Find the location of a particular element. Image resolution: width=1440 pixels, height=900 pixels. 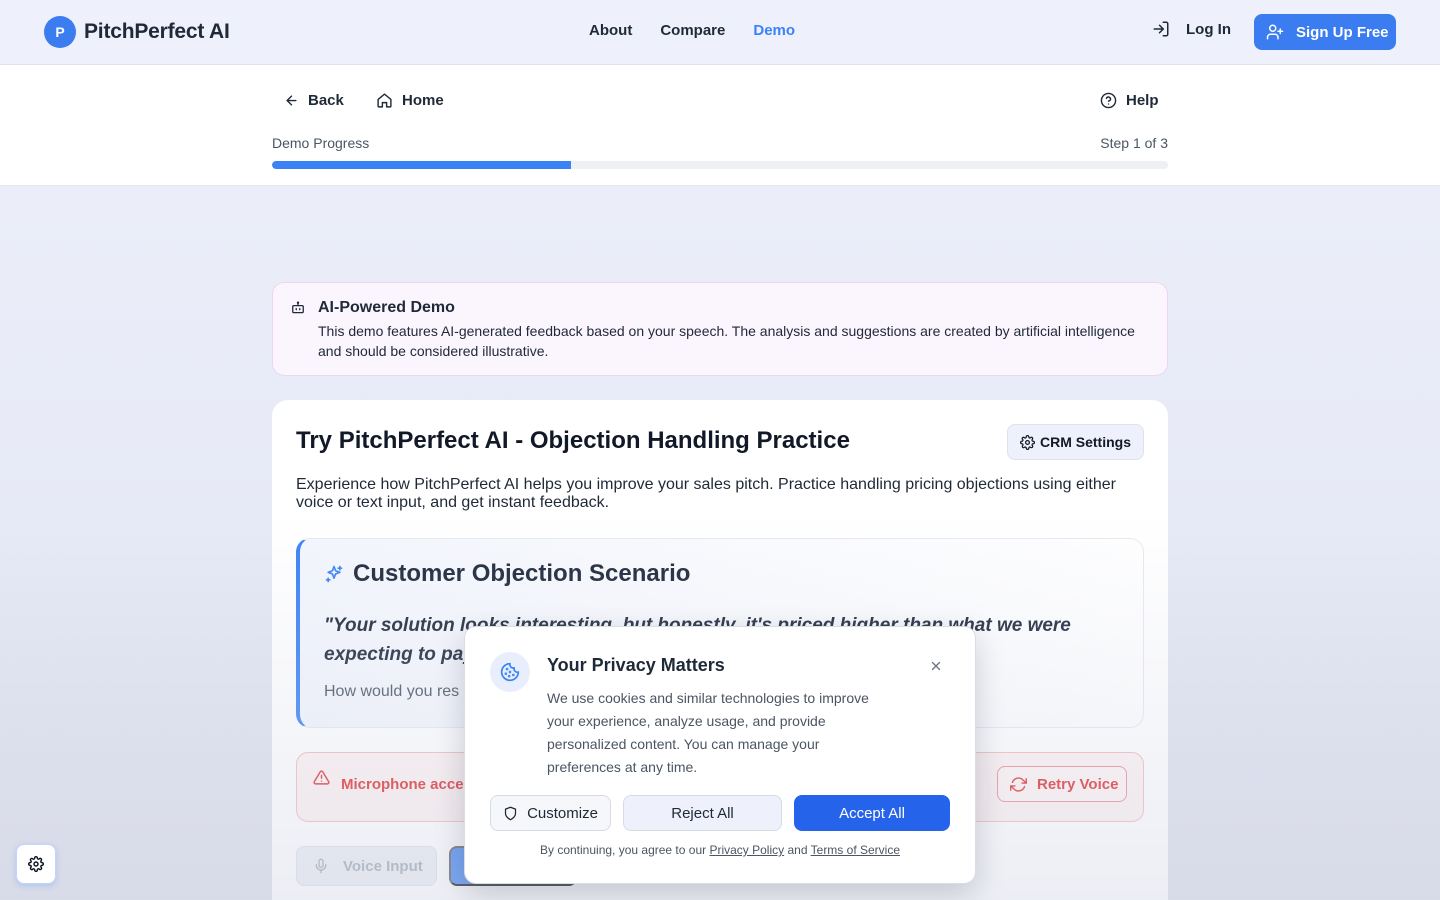

retry-voice-label: Retry Voice is located at coordinates (1078, 784).